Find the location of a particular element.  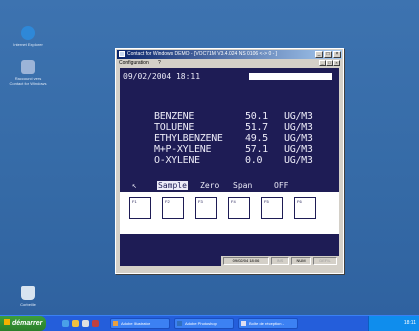

function-key-label: F1 is located at coordinates (134, 201).